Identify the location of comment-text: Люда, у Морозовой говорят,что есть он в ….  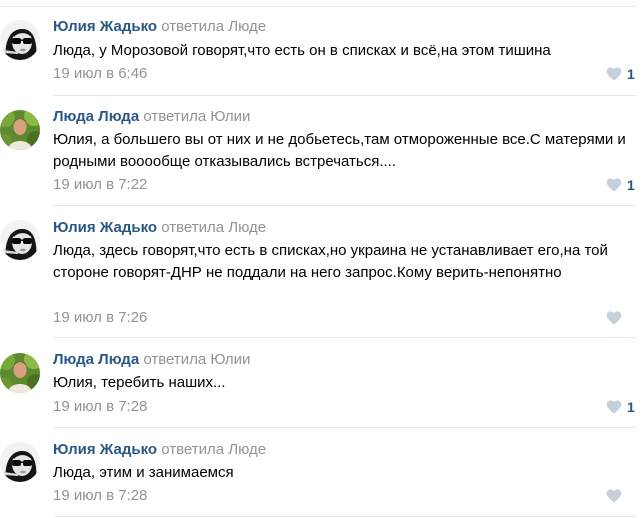
(302, 50).